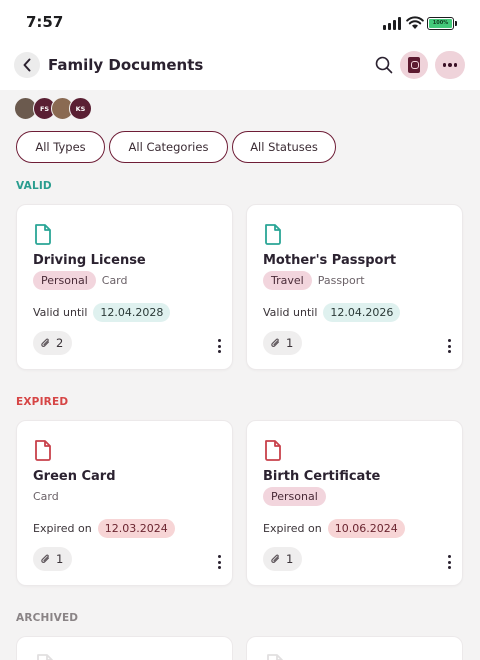 The height and width of the screenshot is (660, 480). I want to click on battery-icon: 100%, so click(442, 23).